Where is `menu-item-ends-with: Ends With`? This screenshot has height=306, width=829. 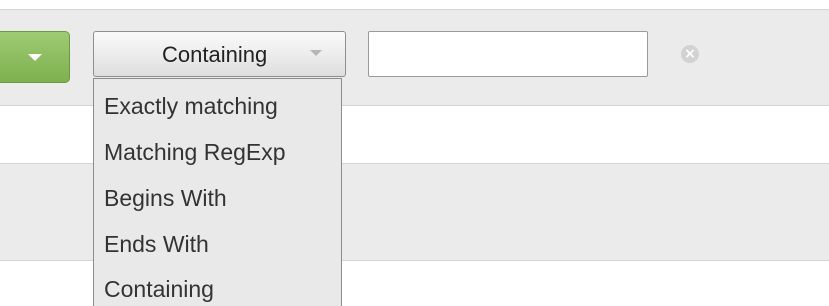 menu-item-ends-with: Ends With is located at coordinates (156, 244).